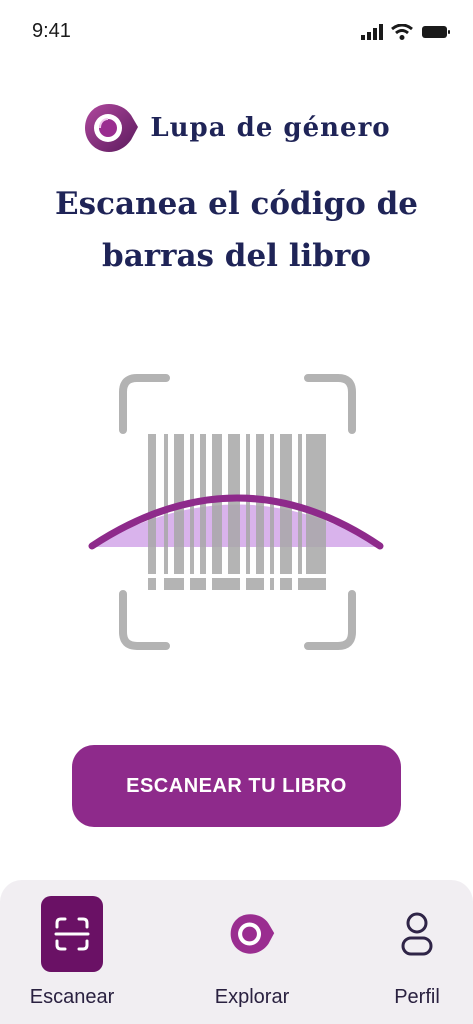  I want to click on magnifier-drop-logo, so click(112, 128).